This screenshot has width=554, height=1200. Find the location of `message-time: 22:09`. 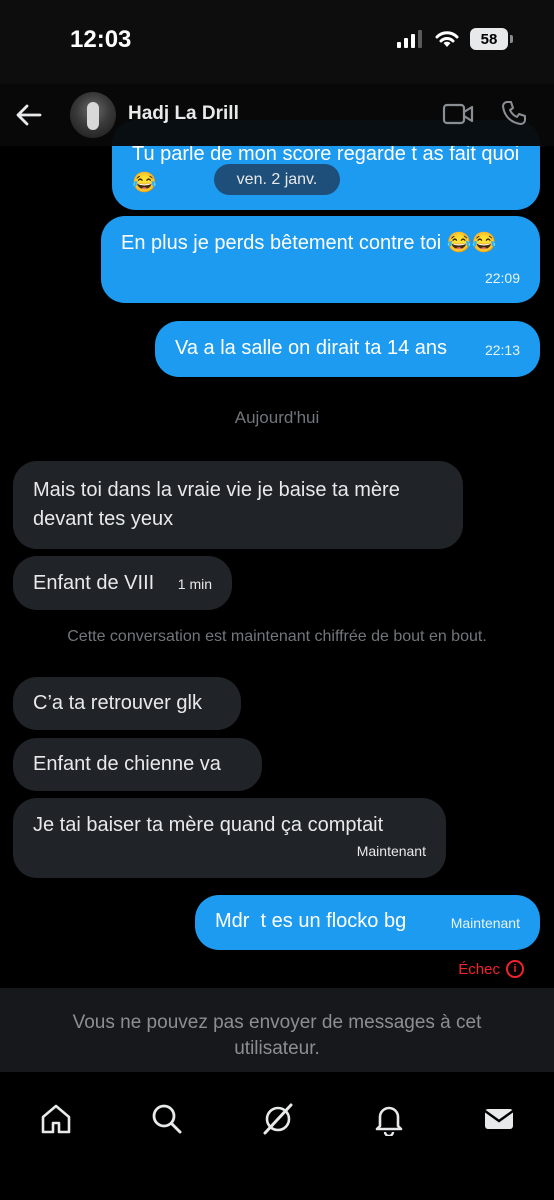

message-time: 22:09 is located at coordinates (502, 278).